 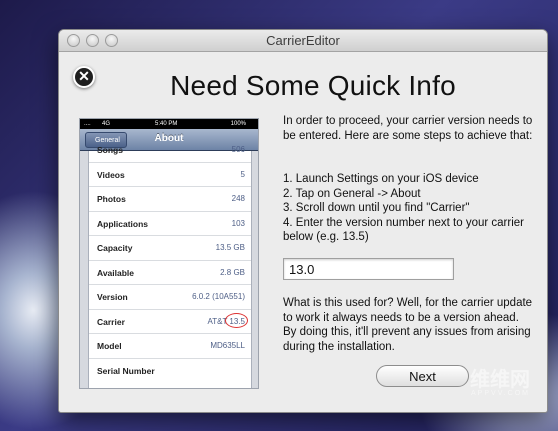 I want to click on row-value: 2.8 GB, so click(x=232, y=272).